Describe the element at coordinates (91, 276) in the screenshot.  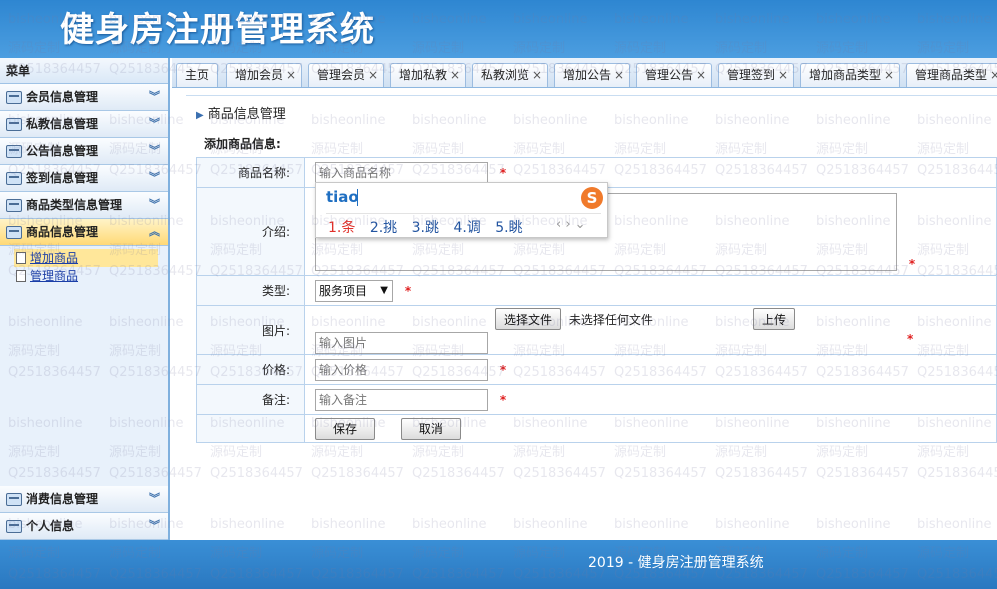
I see `sidebar-item-manage-products: 管理商品` at that location.